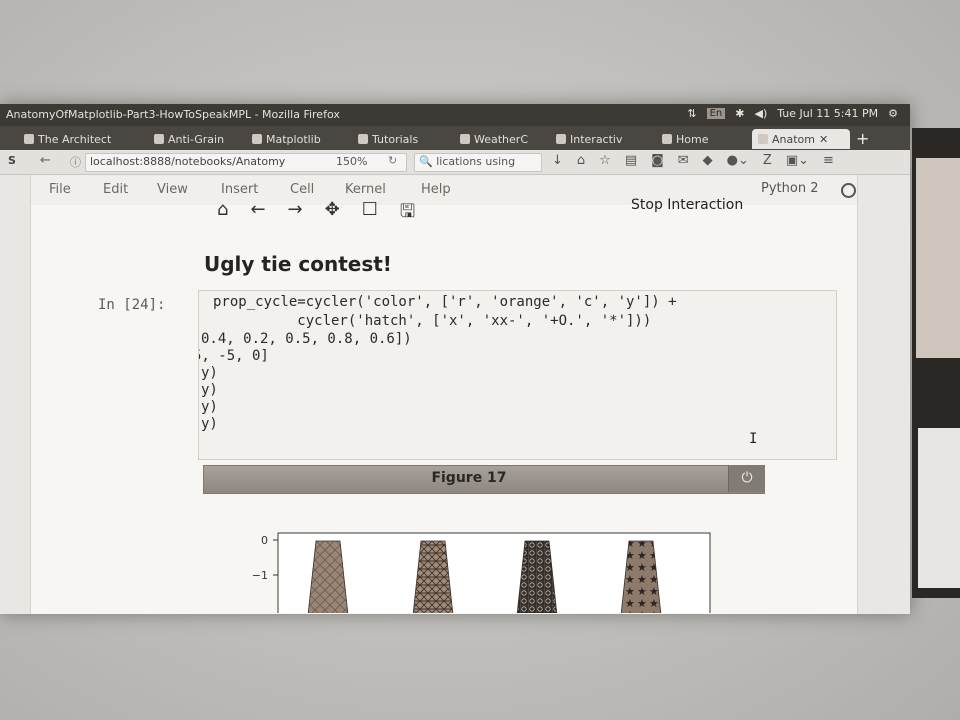  I want to click on mail-icon: ✉, so click(683, 160).